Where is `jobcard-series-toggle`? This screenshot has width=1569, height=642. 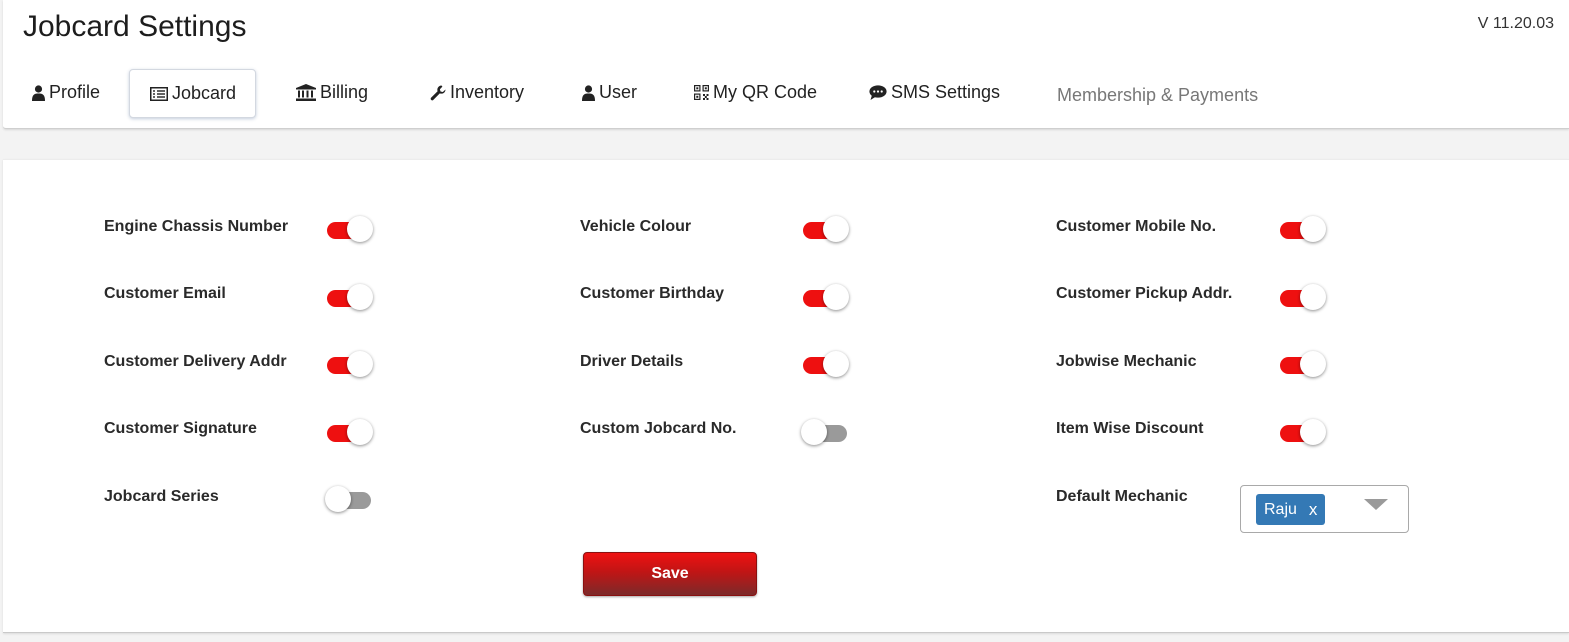 jobcard-series-toggle is located at coordinates (349, 501).